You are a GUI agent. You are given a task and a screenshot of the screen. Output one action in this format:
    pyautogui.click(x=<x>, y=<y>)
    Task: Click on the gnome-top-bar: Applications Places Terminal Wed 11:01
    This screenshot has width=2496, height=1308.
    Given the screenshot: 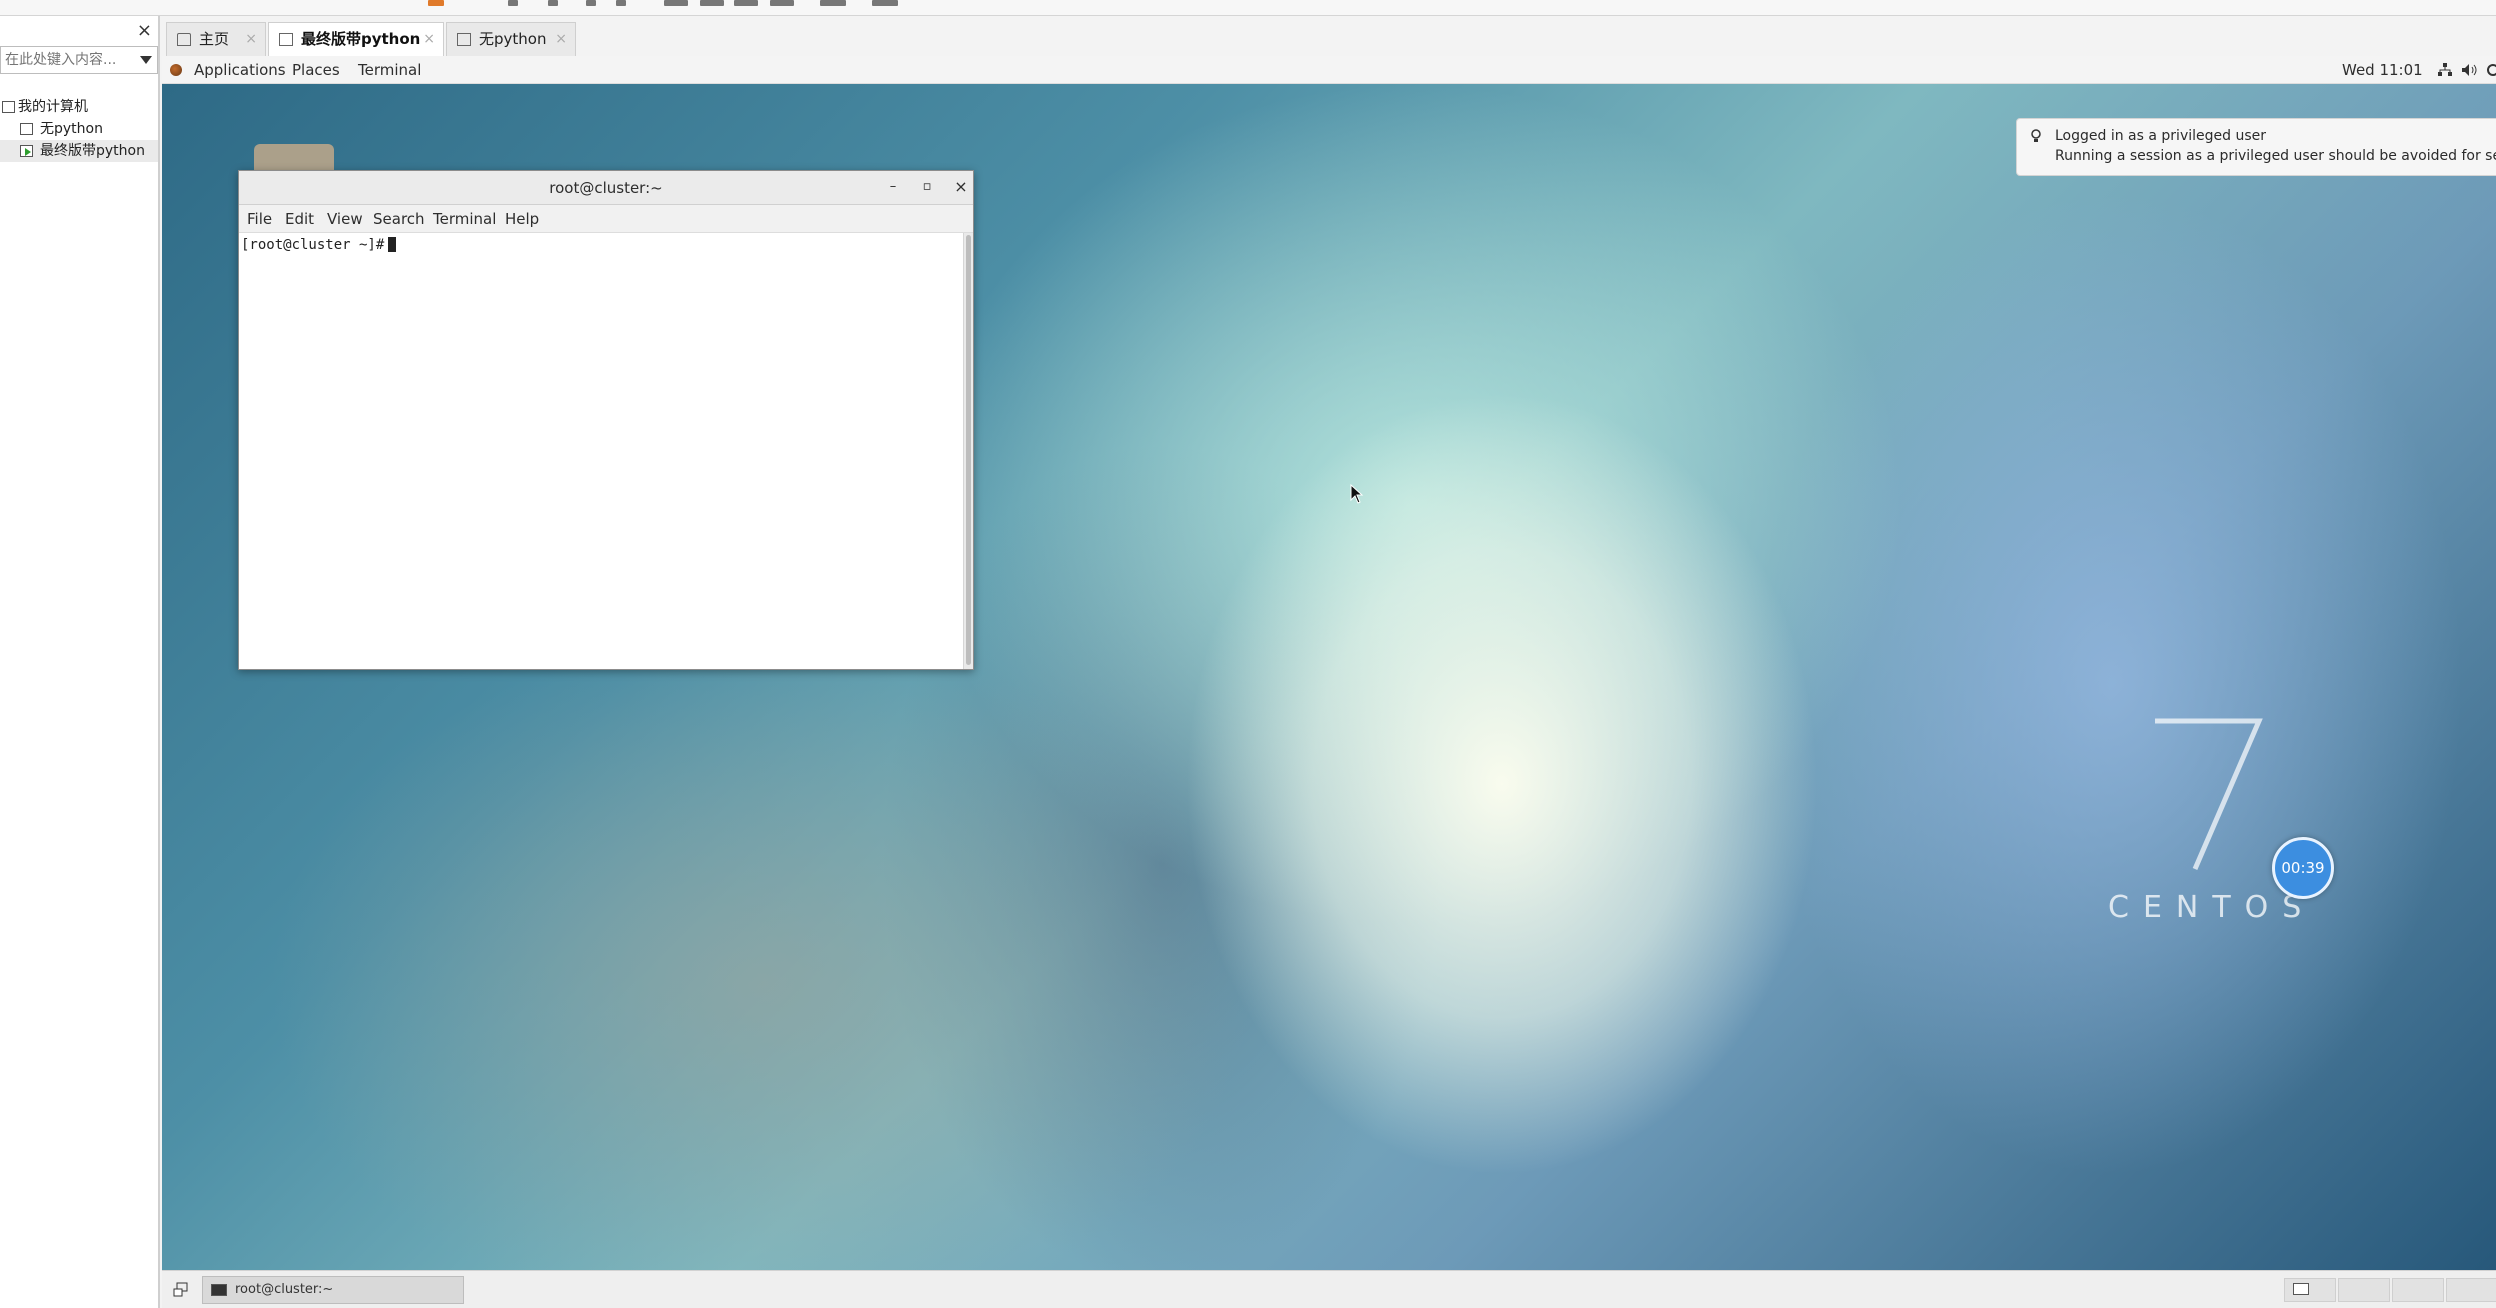 What is the action you would take?
    pyautogui.click(x=1329, y=70)
    